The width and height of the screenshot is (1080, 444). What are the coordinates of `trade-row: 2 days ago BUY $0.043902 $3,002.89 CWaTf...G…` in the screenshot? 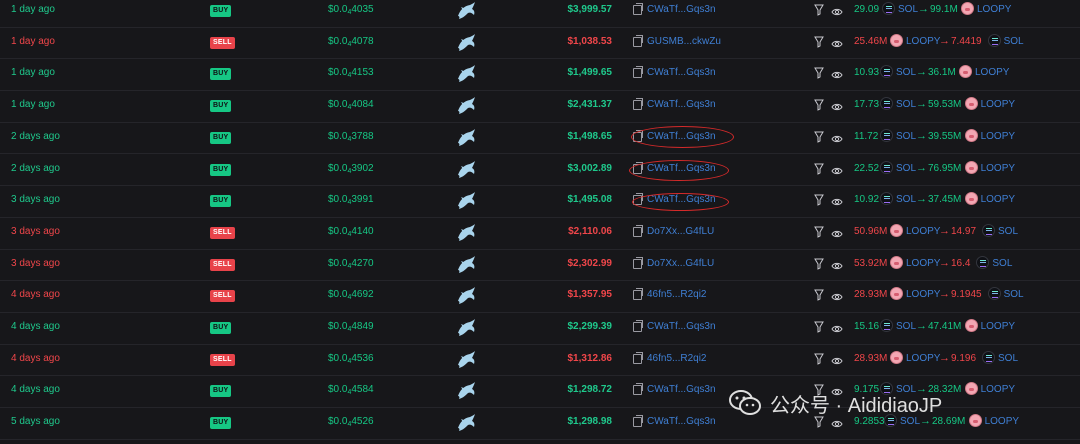 It's located at (540, 171).